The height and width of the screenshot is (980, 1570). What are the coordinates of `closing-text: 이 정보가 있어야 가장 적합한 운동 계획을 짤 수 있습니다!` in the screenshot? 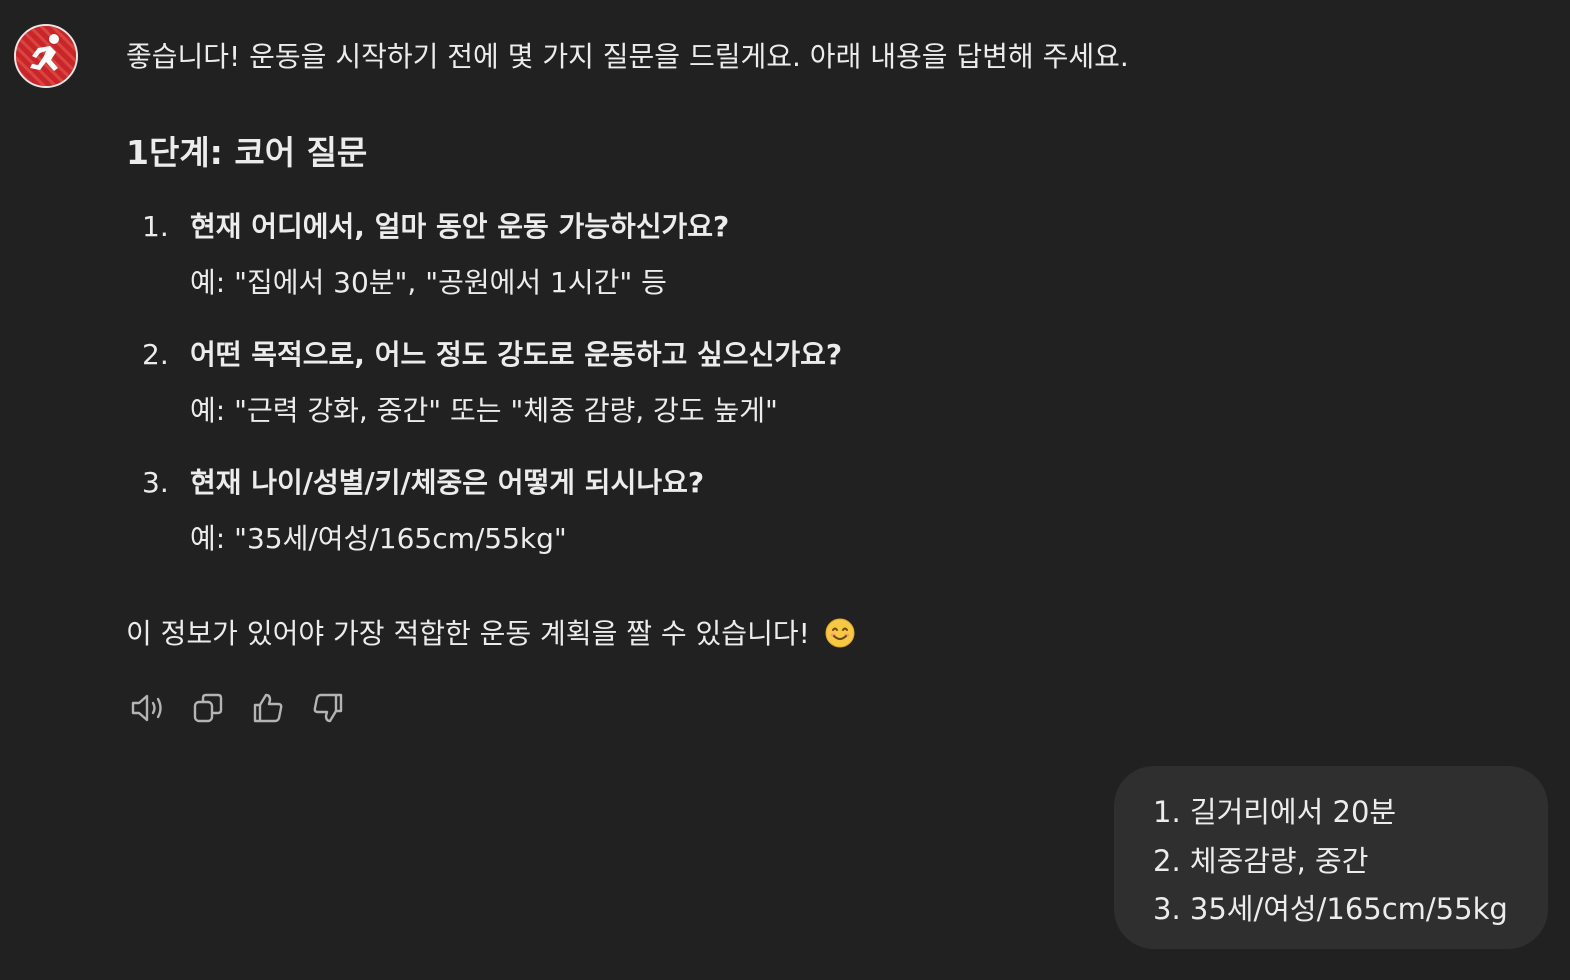 It's located at (468, 633).